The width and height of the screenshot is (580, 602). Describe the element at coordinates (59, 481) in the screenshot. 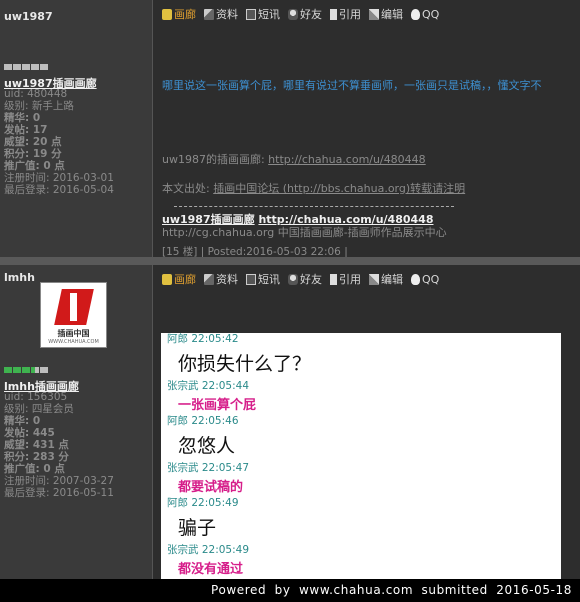

I see `stat-register-date: 注册时间: 2007-03-27` at that location.